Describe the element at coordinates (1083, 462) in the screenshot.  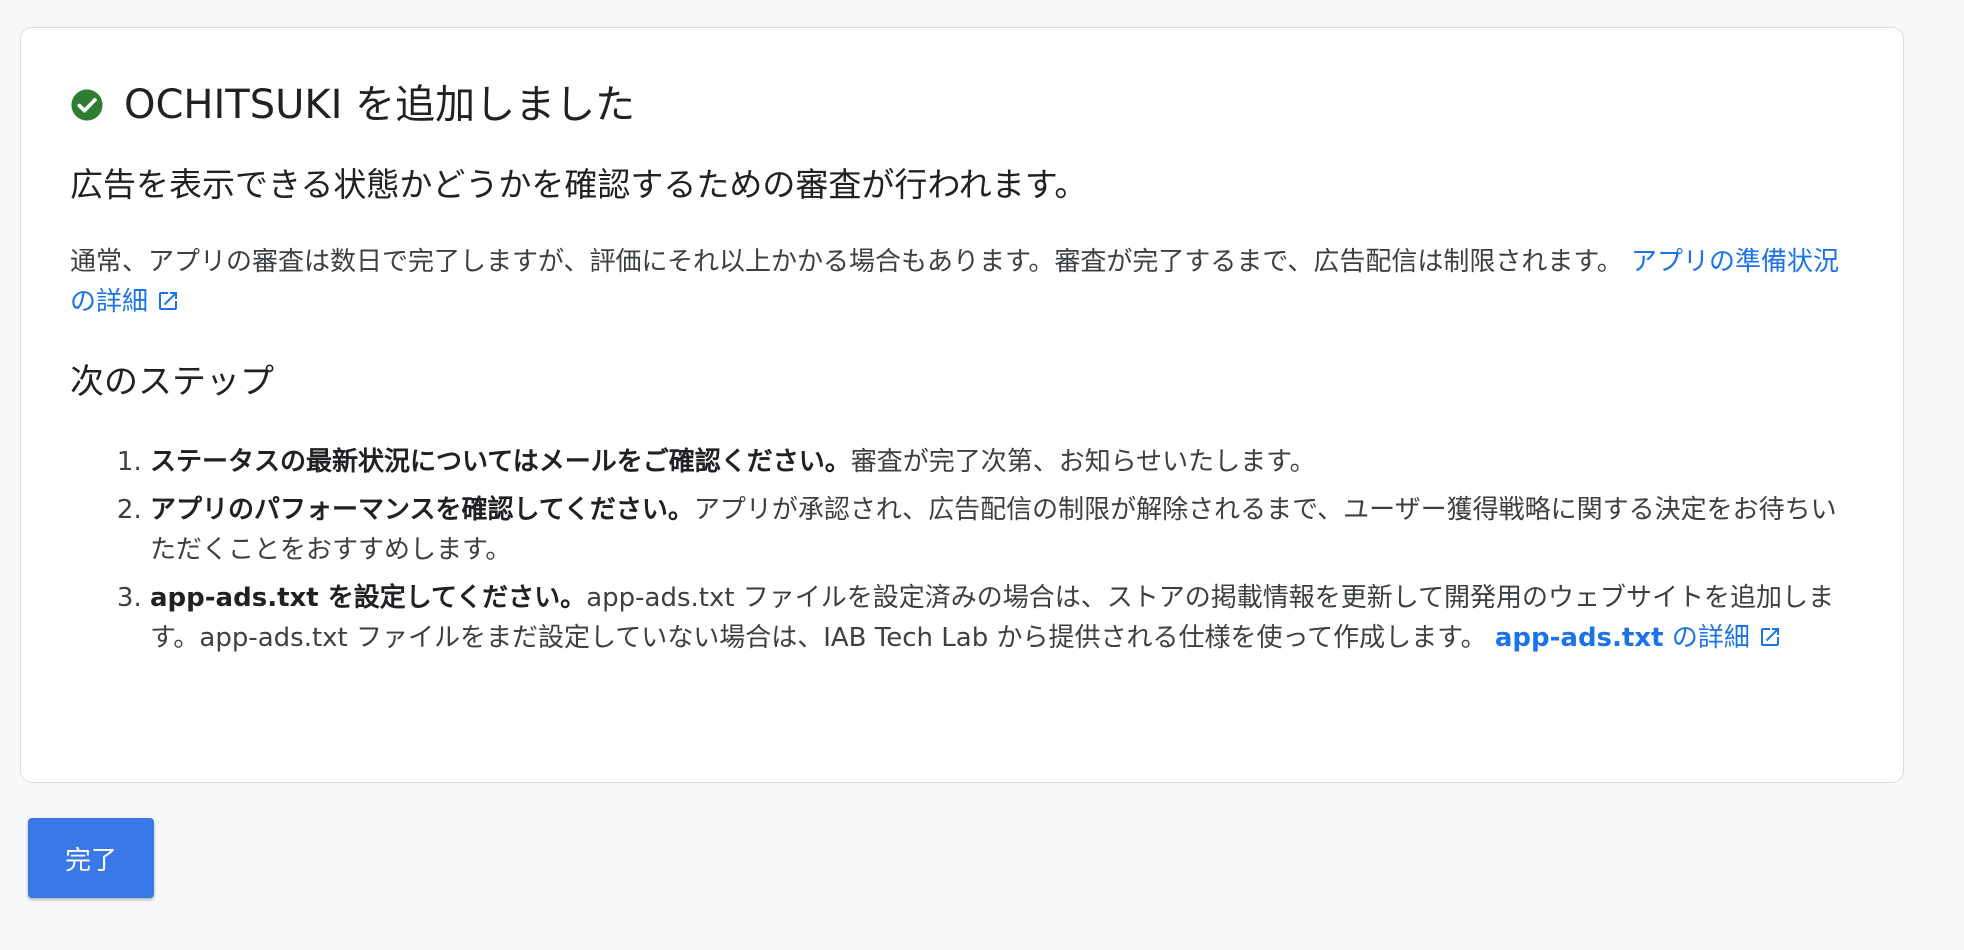
I see `step-text: 審査が完了次第、お知らせいたします。` at that location.